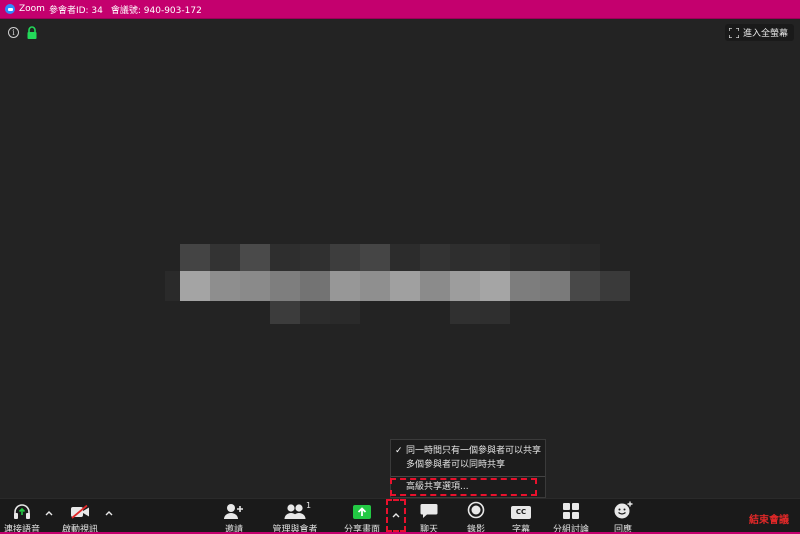 The height and width of the screenshot is (534, 800). What do you see at coordinates (49, 513) in the screenshot?
I see `audio-options-chevron-up-icon` at bounding box center [49, 513].